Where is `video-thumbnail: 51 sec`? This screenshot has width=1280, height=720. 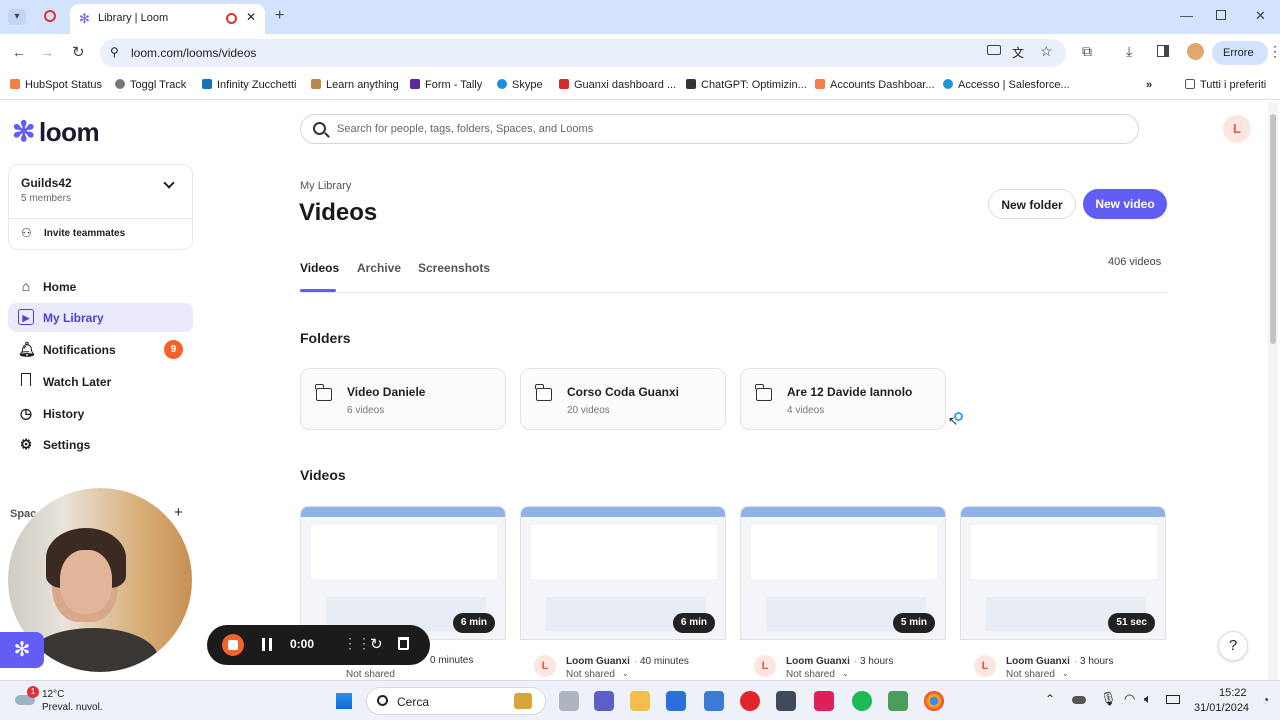
video-thumbnail: 51 sec is located at coordinates (1063, 573).